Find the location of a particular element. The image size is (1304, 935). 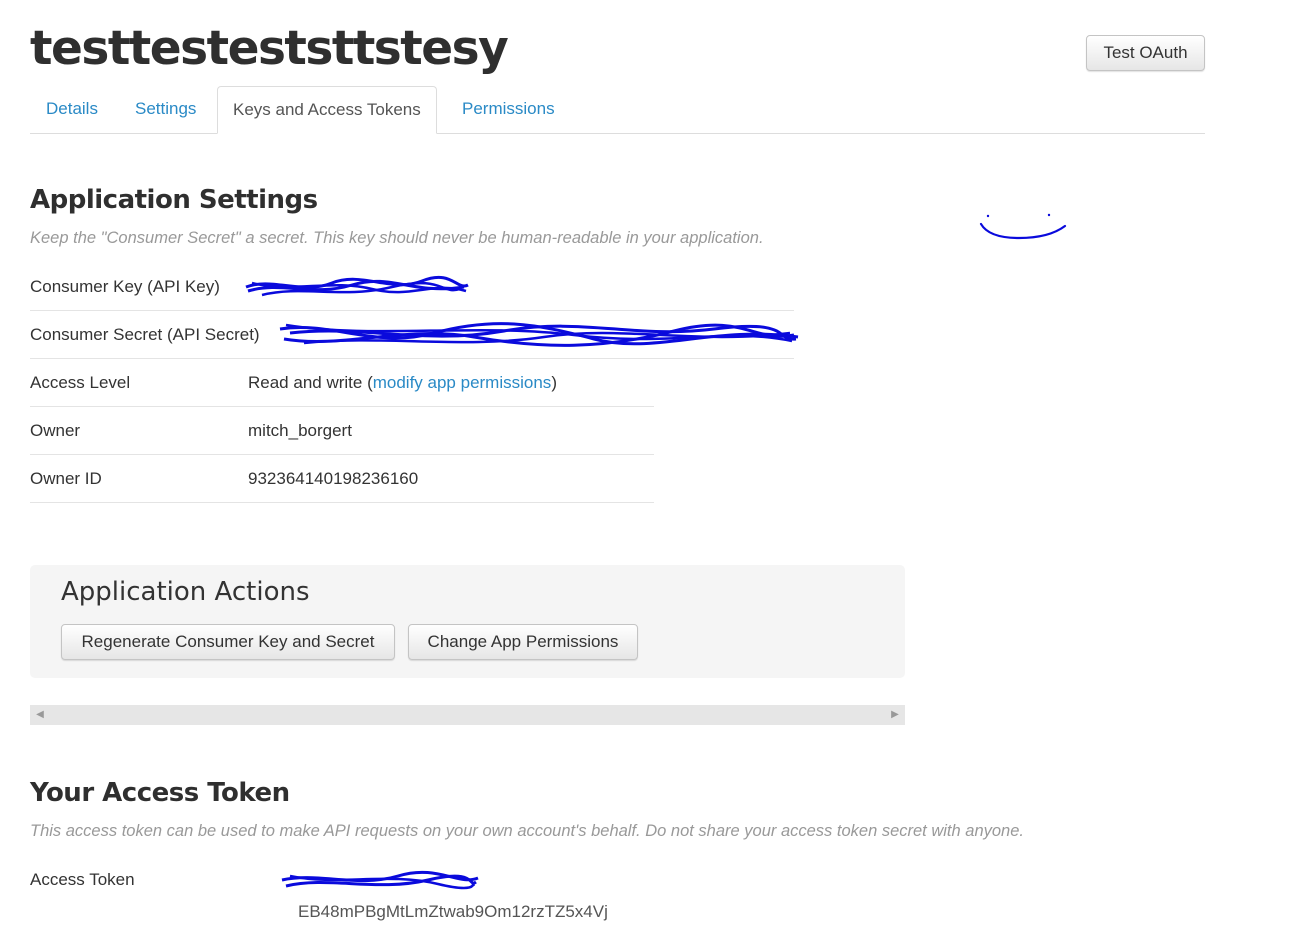

access-level-label: Access Level is located at coordinates (80, 382).